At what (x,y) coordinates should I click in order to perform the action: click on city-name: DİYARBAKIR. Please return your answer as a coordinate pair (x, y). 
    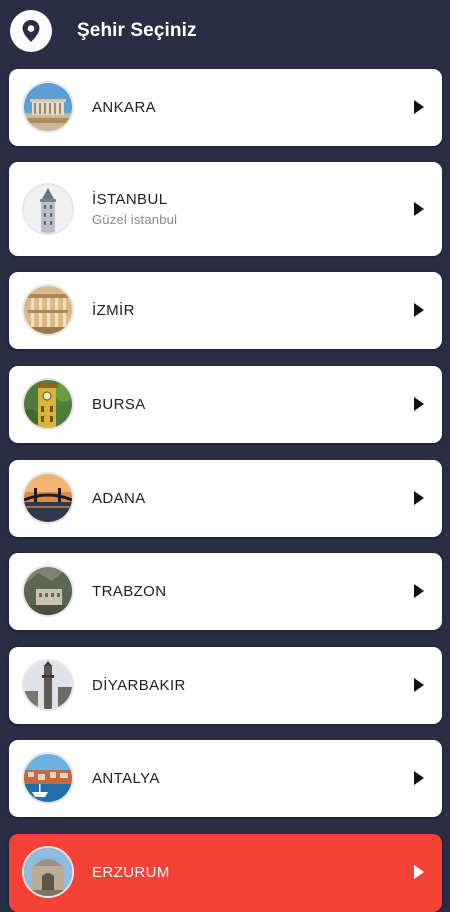
    Looking at the image, I should click on (139, 685).